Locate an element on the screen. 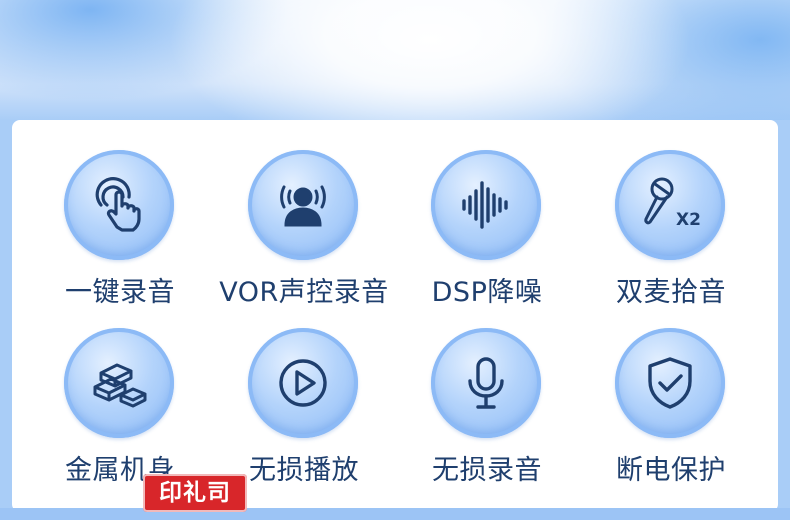 Image resolution: width=790 pixels, height=520 pixels. feature-label: VOR声控录音 is located at coordinates (304, 292).